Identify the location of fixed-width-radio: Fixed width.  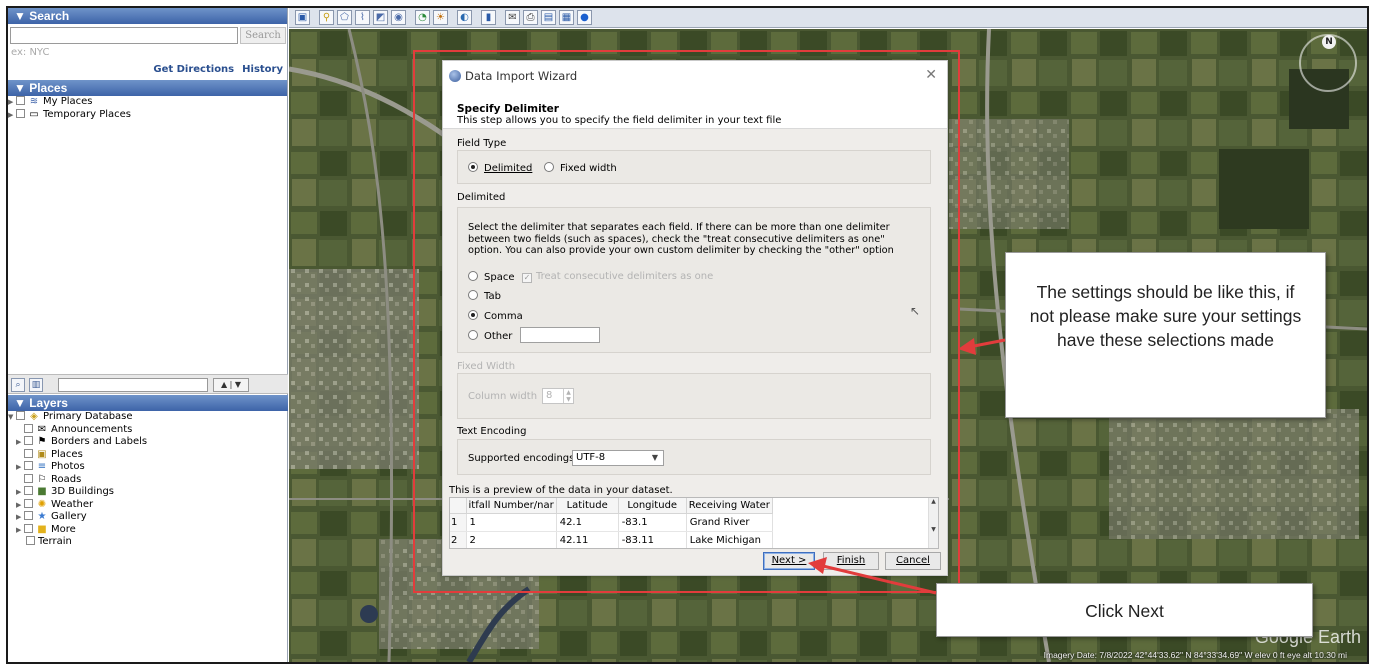
(580, 168).